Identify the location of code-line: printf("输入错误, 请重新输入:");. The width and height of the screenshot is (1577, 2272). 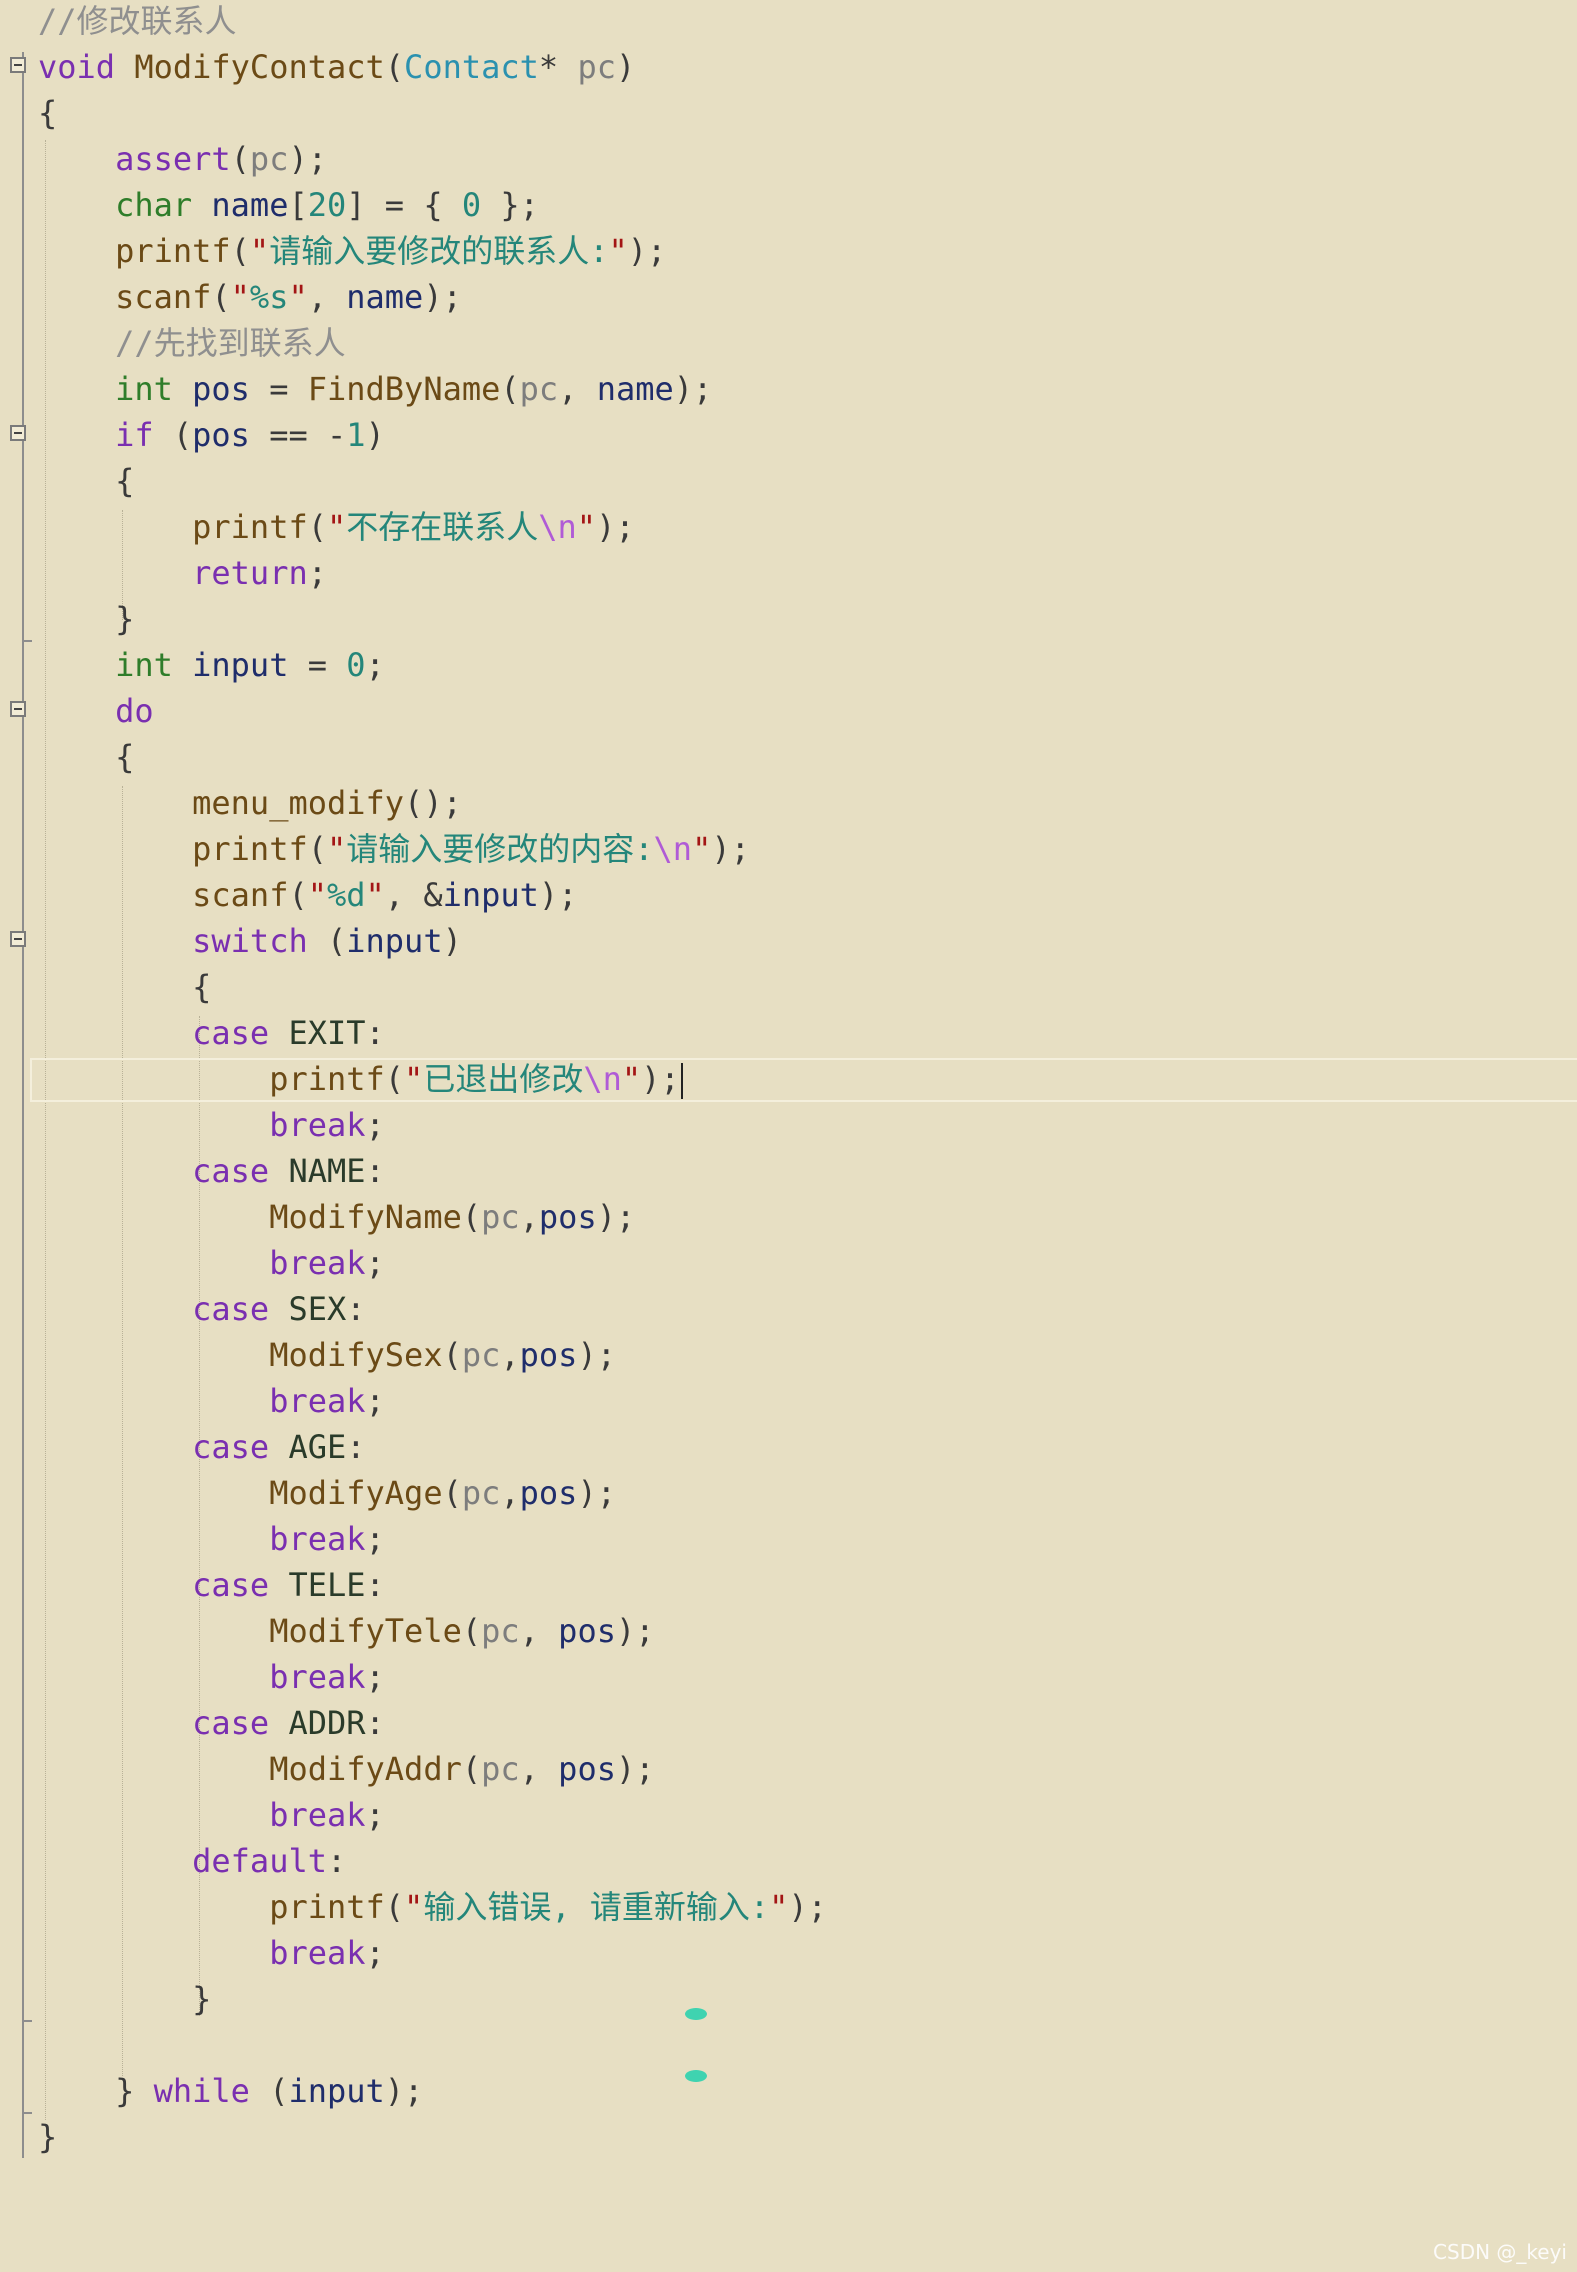
(432, 1907).